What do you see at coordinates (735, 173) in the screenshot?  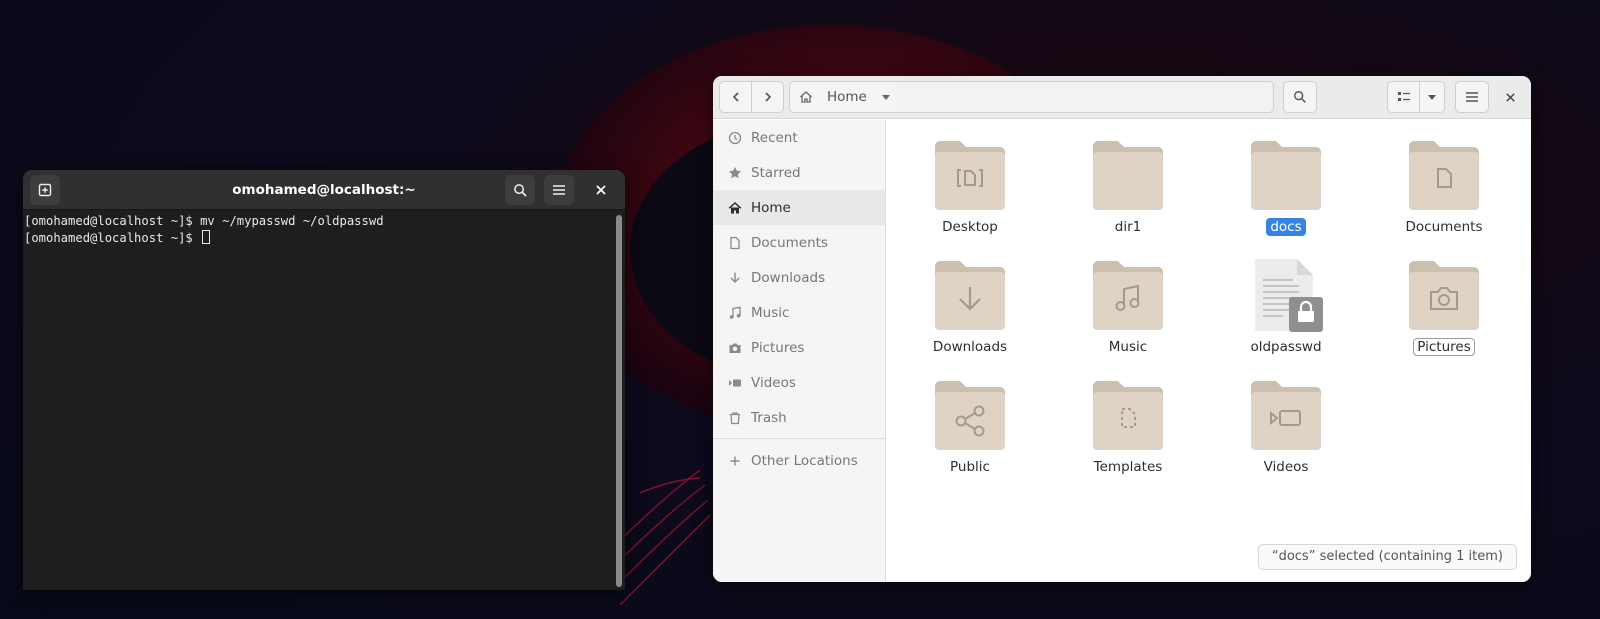 I see `star-icon` at bounding box center [735, 173].